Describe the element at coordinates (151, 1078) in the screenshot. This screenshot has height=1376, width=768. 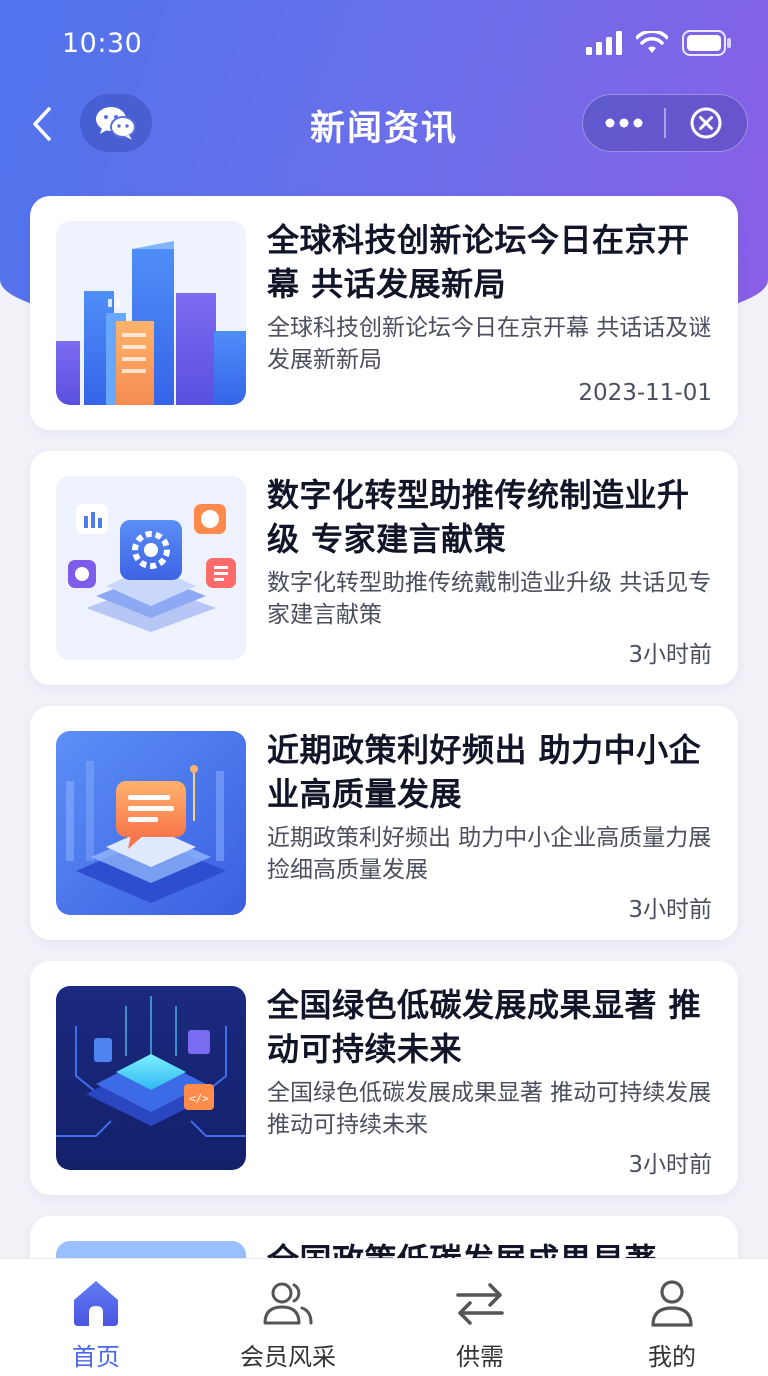
I see `circuit-chip-image: </>` at that location.